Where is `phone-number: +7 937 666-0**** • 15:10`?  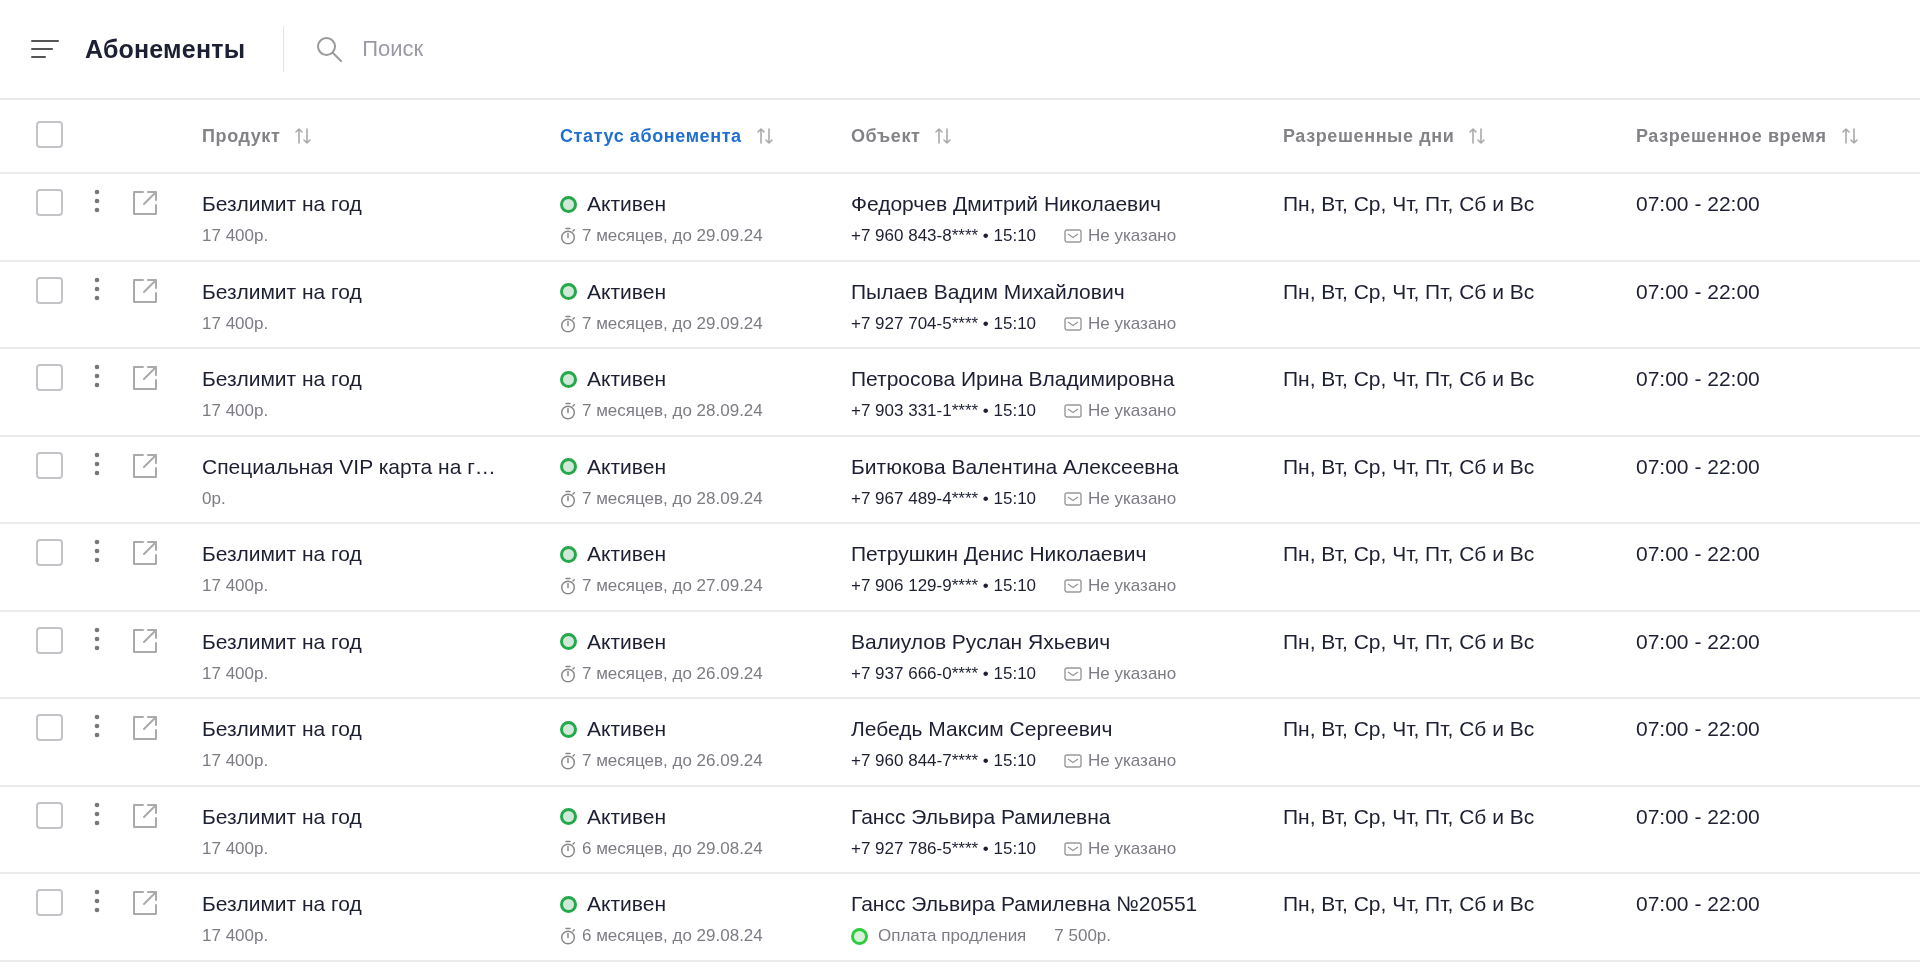
phone-number: +7 937 666-0**** • 15:10 is located at coordinates (944, 673).